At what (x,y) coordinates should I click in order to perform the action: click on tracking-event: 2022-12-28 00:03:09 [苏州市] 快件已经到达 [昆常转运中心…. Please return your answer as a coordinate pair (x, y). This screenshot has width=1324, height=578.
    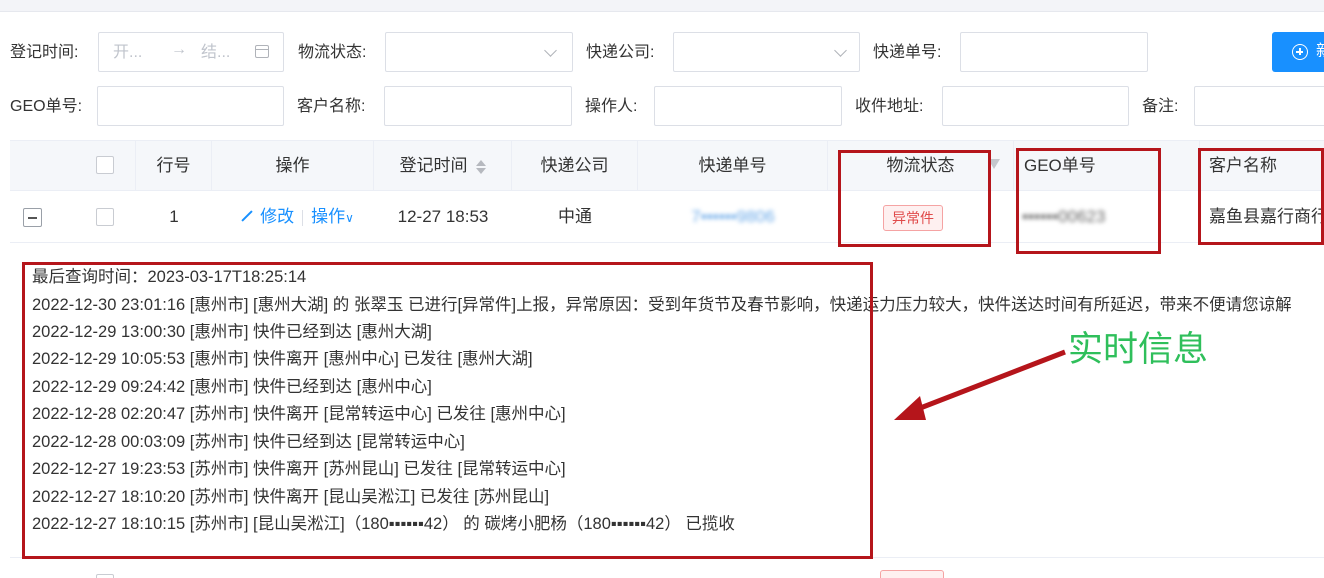
    Looking at the image, I should click on (248, 442).